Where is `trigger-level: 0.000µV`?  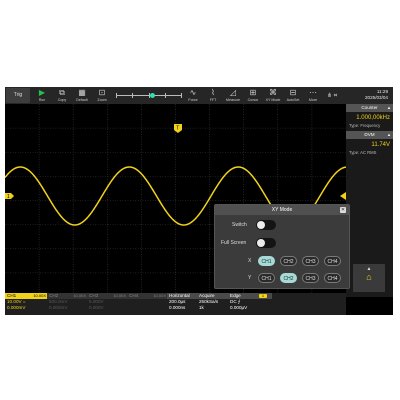 trigger-level: 0.000µV is located at coordinates (239, 307).